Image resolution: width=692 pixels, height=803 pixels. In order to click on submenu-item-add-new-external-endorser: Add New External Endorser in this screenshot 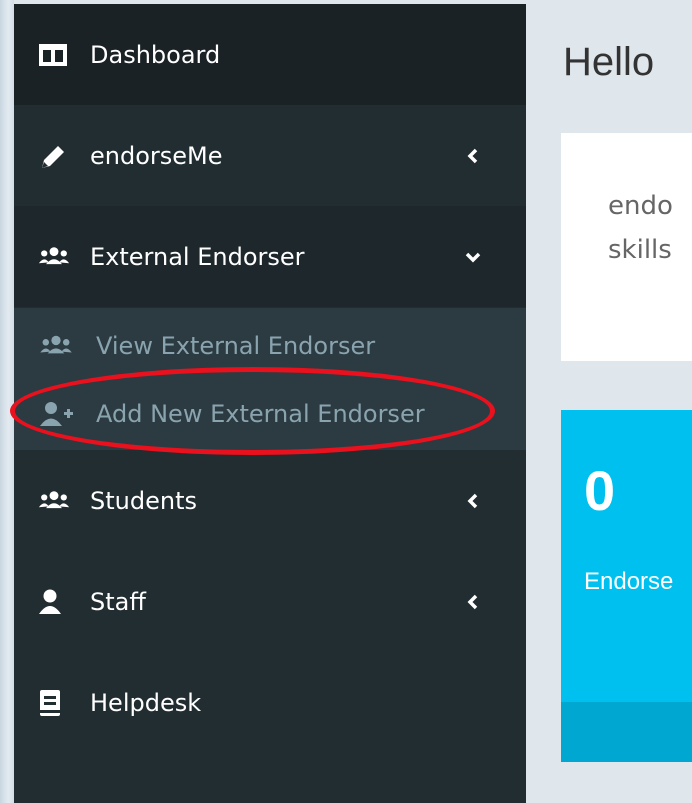, I will do `click(270, 414)`.